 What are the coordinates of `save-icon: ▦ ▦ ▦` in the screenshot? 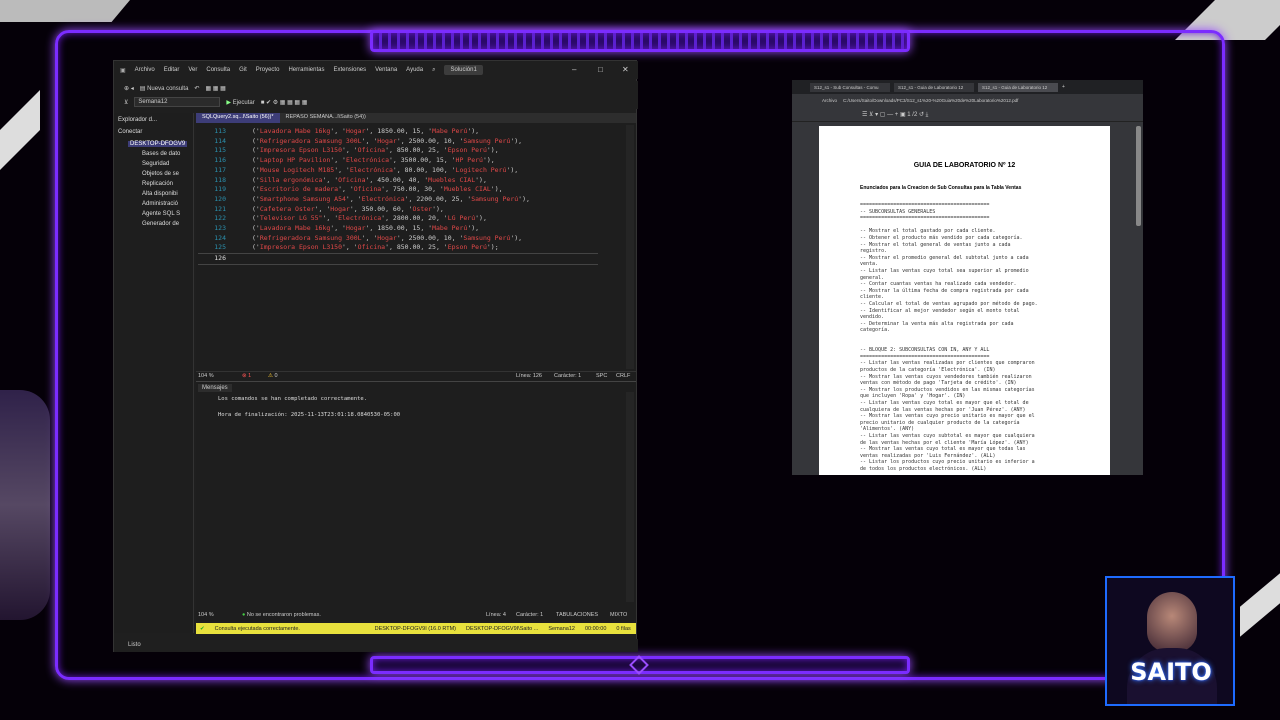 It's located at (215, 88).